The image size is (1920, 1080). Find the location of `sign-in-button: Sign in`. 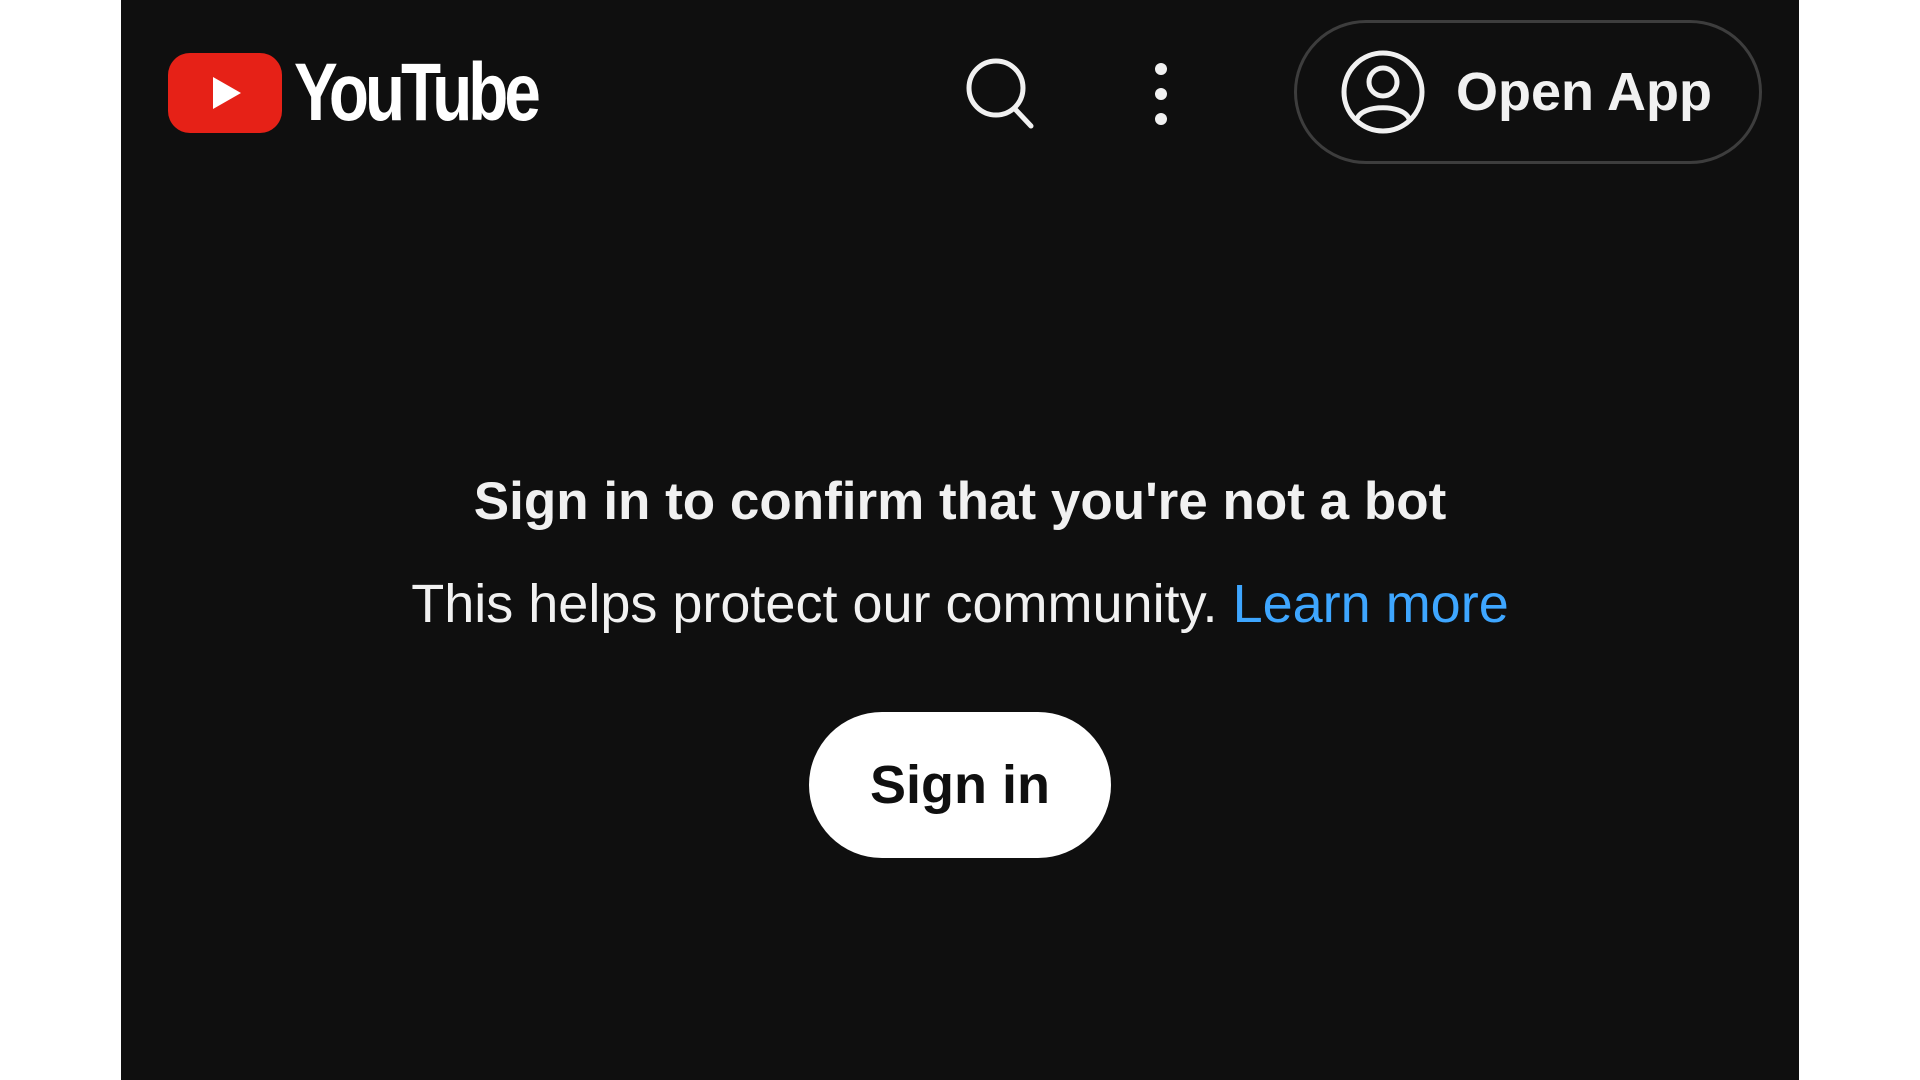

sign-in-button: Sign in is located at coordinates (960, 785).